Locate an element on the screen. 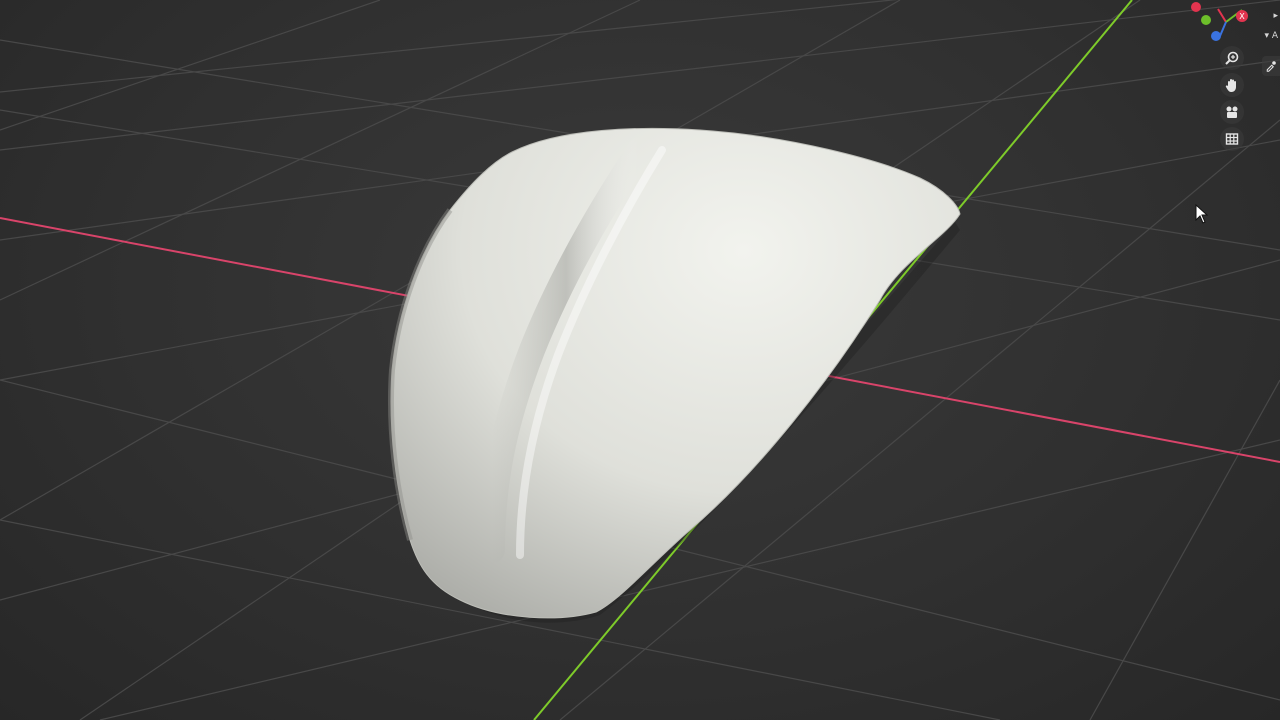 This screenshot has height=720, width=1280. sidebar-tabs: ▸ ▾ A is located at coordinates (1270, 26).